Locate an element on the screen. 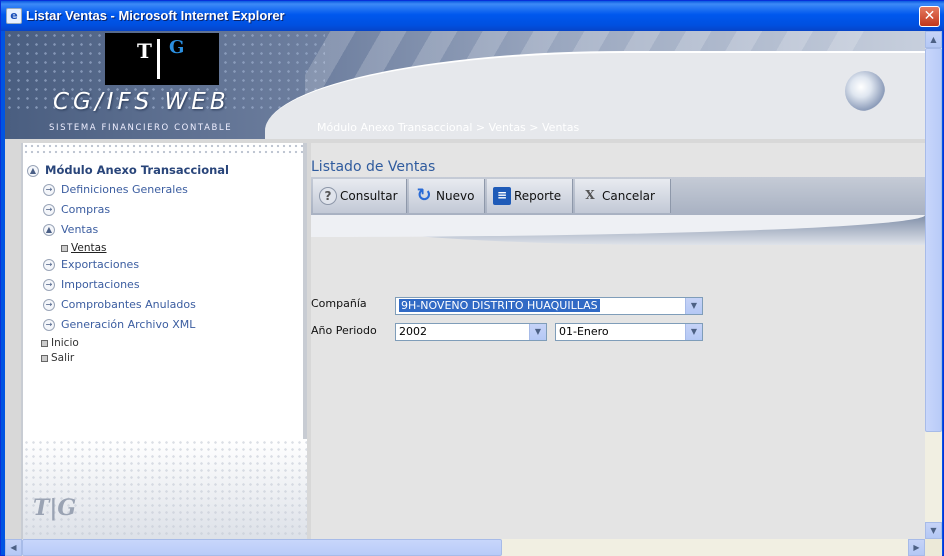  sidebar-subitem-ventas: Ventas is located at coordinates (84, 248).